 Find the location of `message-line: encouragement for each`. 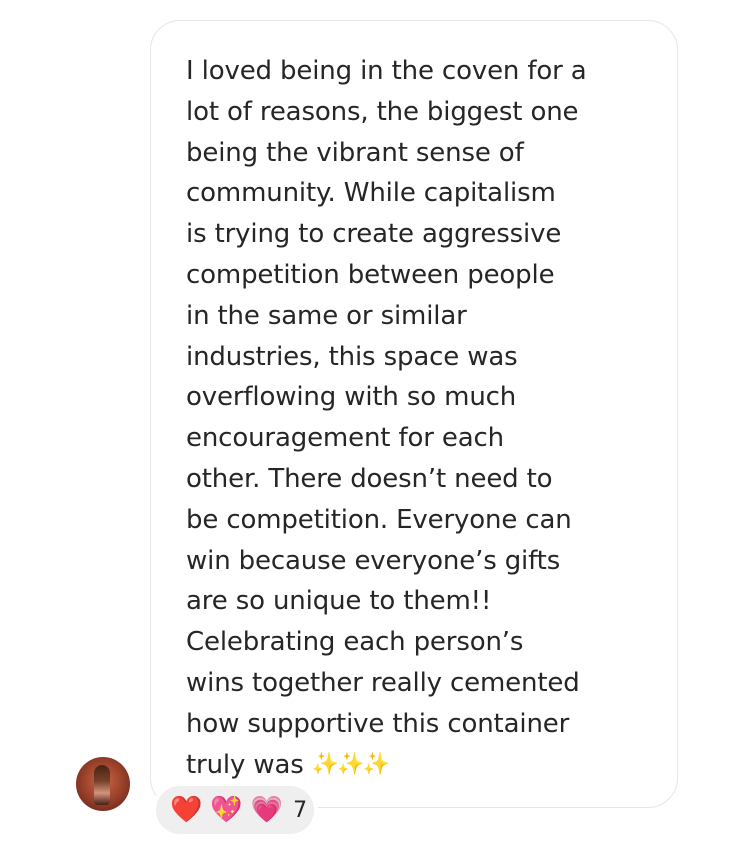

message-line: encouragement for each is located at coordinates (345, 438).